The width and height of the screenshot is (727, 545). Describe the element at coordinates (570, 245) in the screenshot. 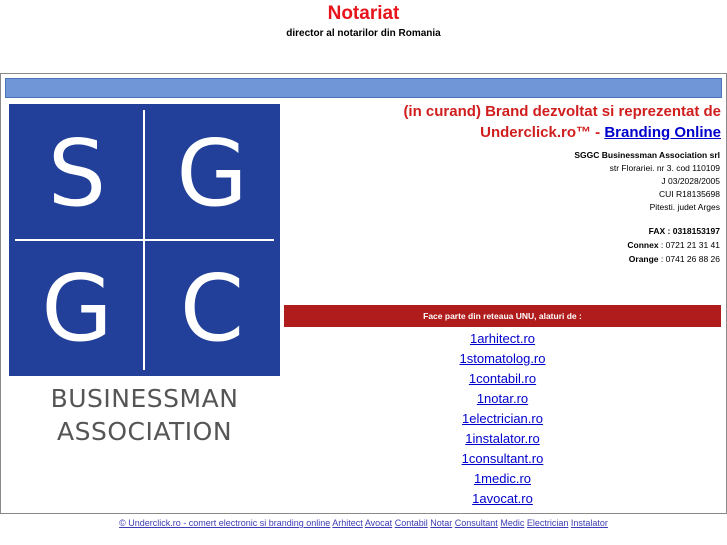

I see `connex-line: Connex : 0721 21 31 41` at that location.